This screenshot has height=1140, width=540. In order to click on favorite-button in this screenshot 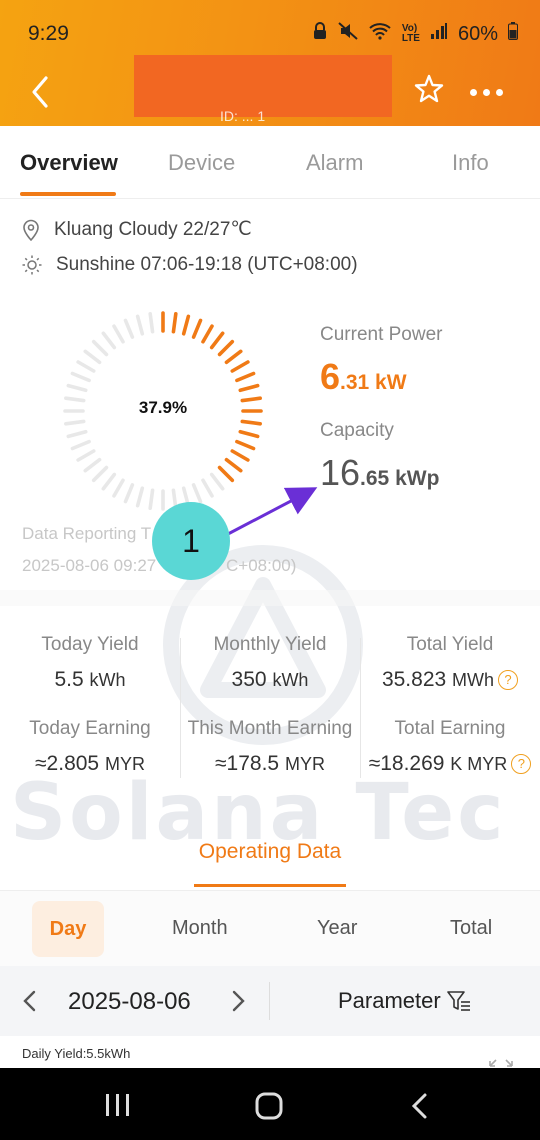, I will do `click(429, 89)`.